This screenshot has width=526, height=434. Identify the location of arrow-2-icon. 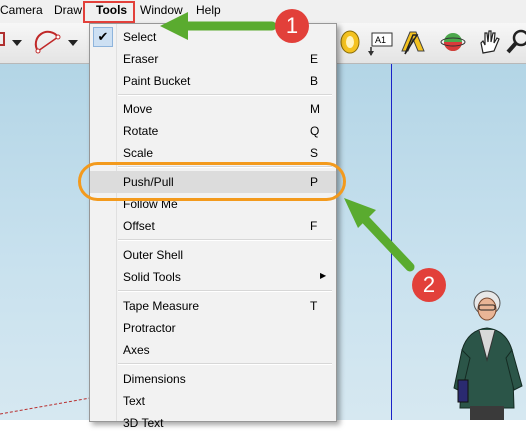
(379, 235).